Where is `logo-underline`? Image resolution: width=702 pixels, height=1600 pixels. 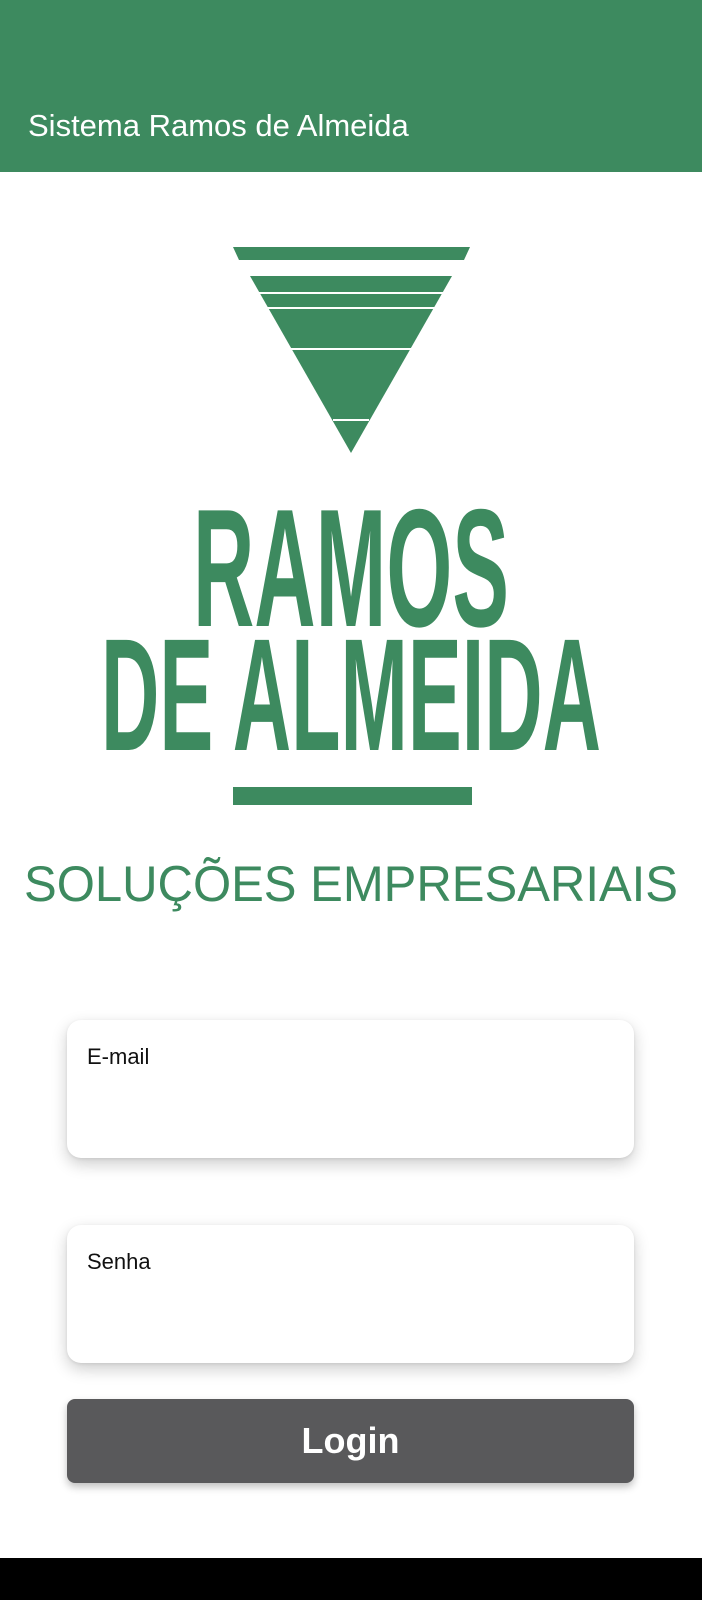
logo-underline is located at coordinates (352, 796).